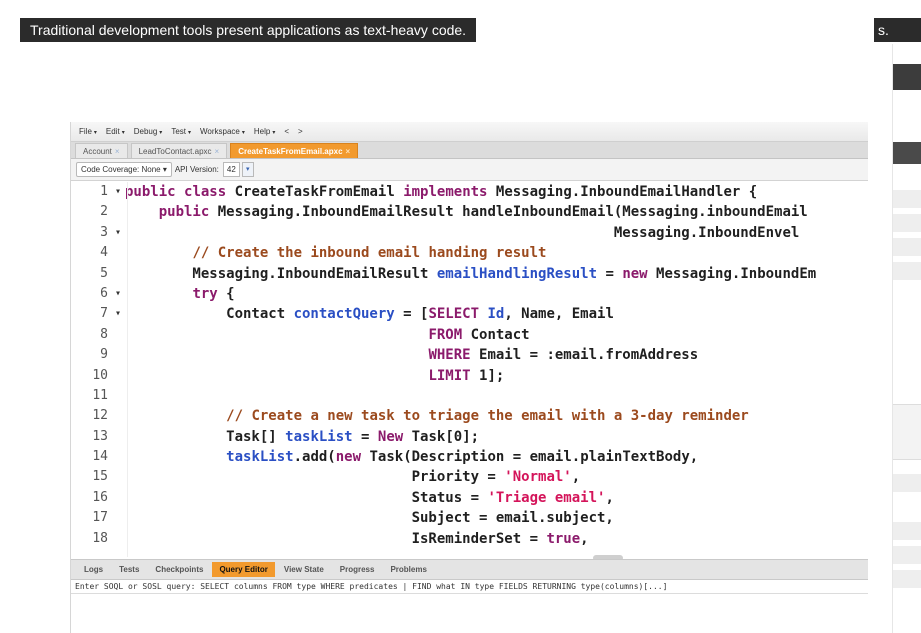 The width and height of the screenshot is (921, 633). I want to click on tab-problems: Problems, so click(408, 569).